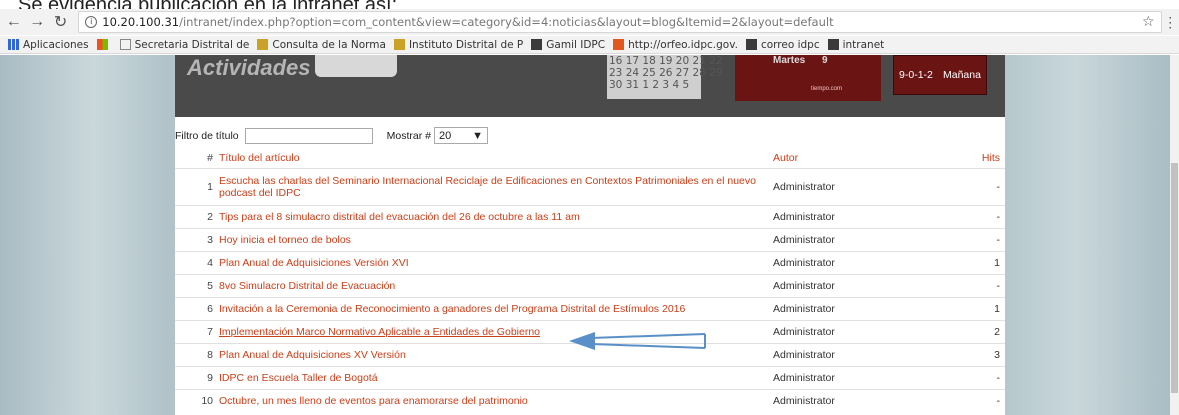 This screenshot has width=1179, height=415. I want to click on activities-title: Actividades, so click(249, 67).